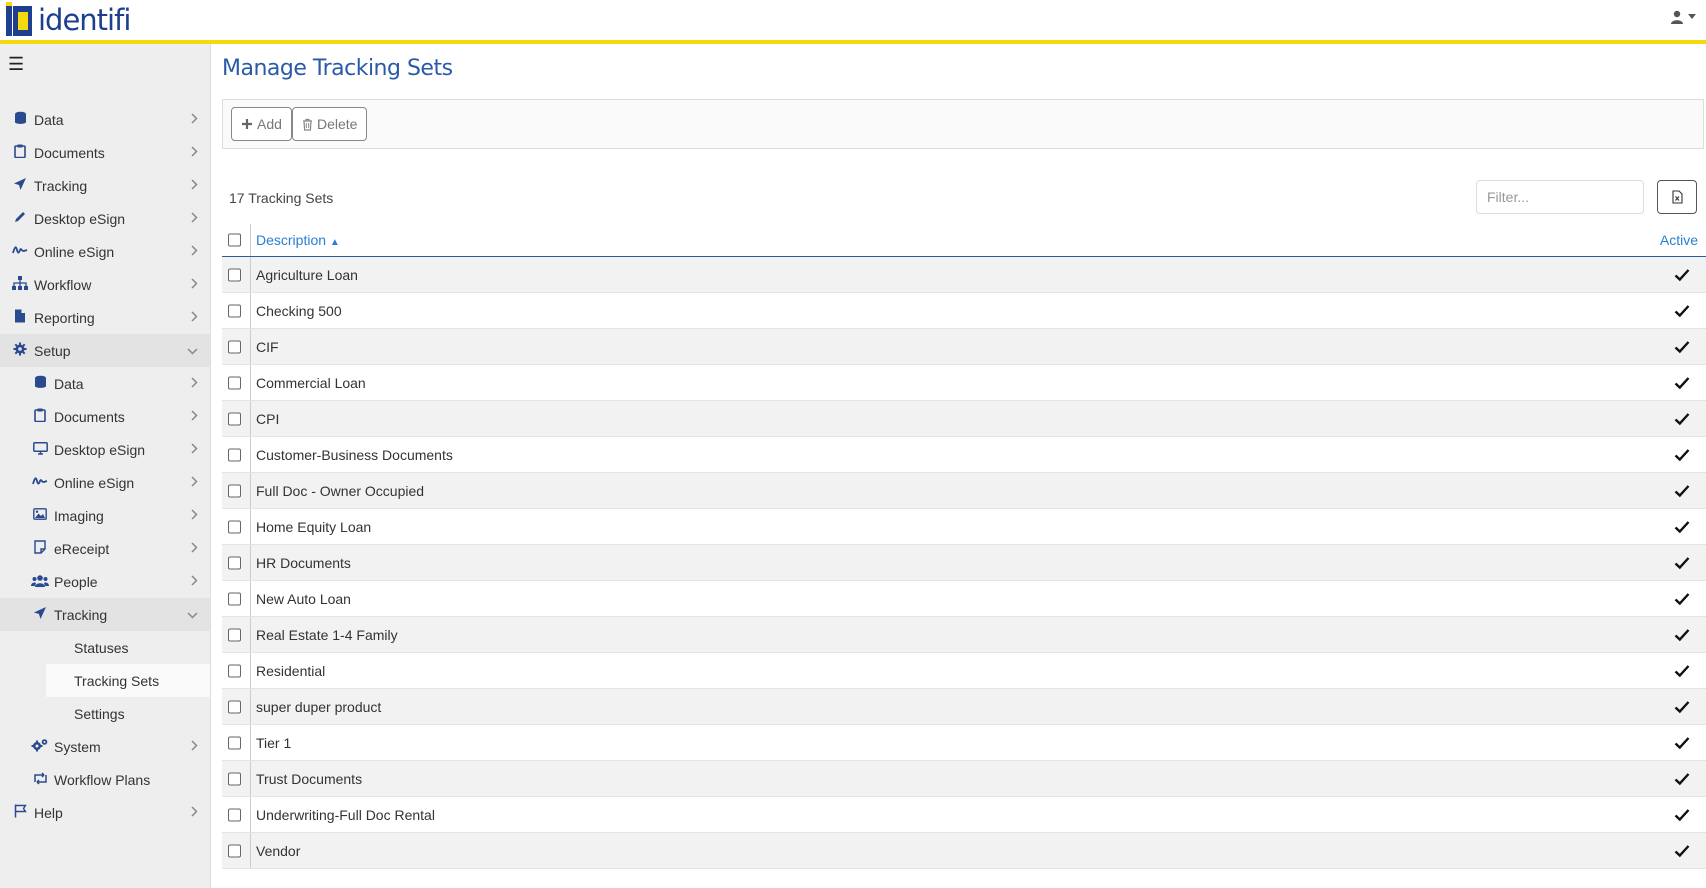  I want to click on table-row: Residential, so click(964, 671).